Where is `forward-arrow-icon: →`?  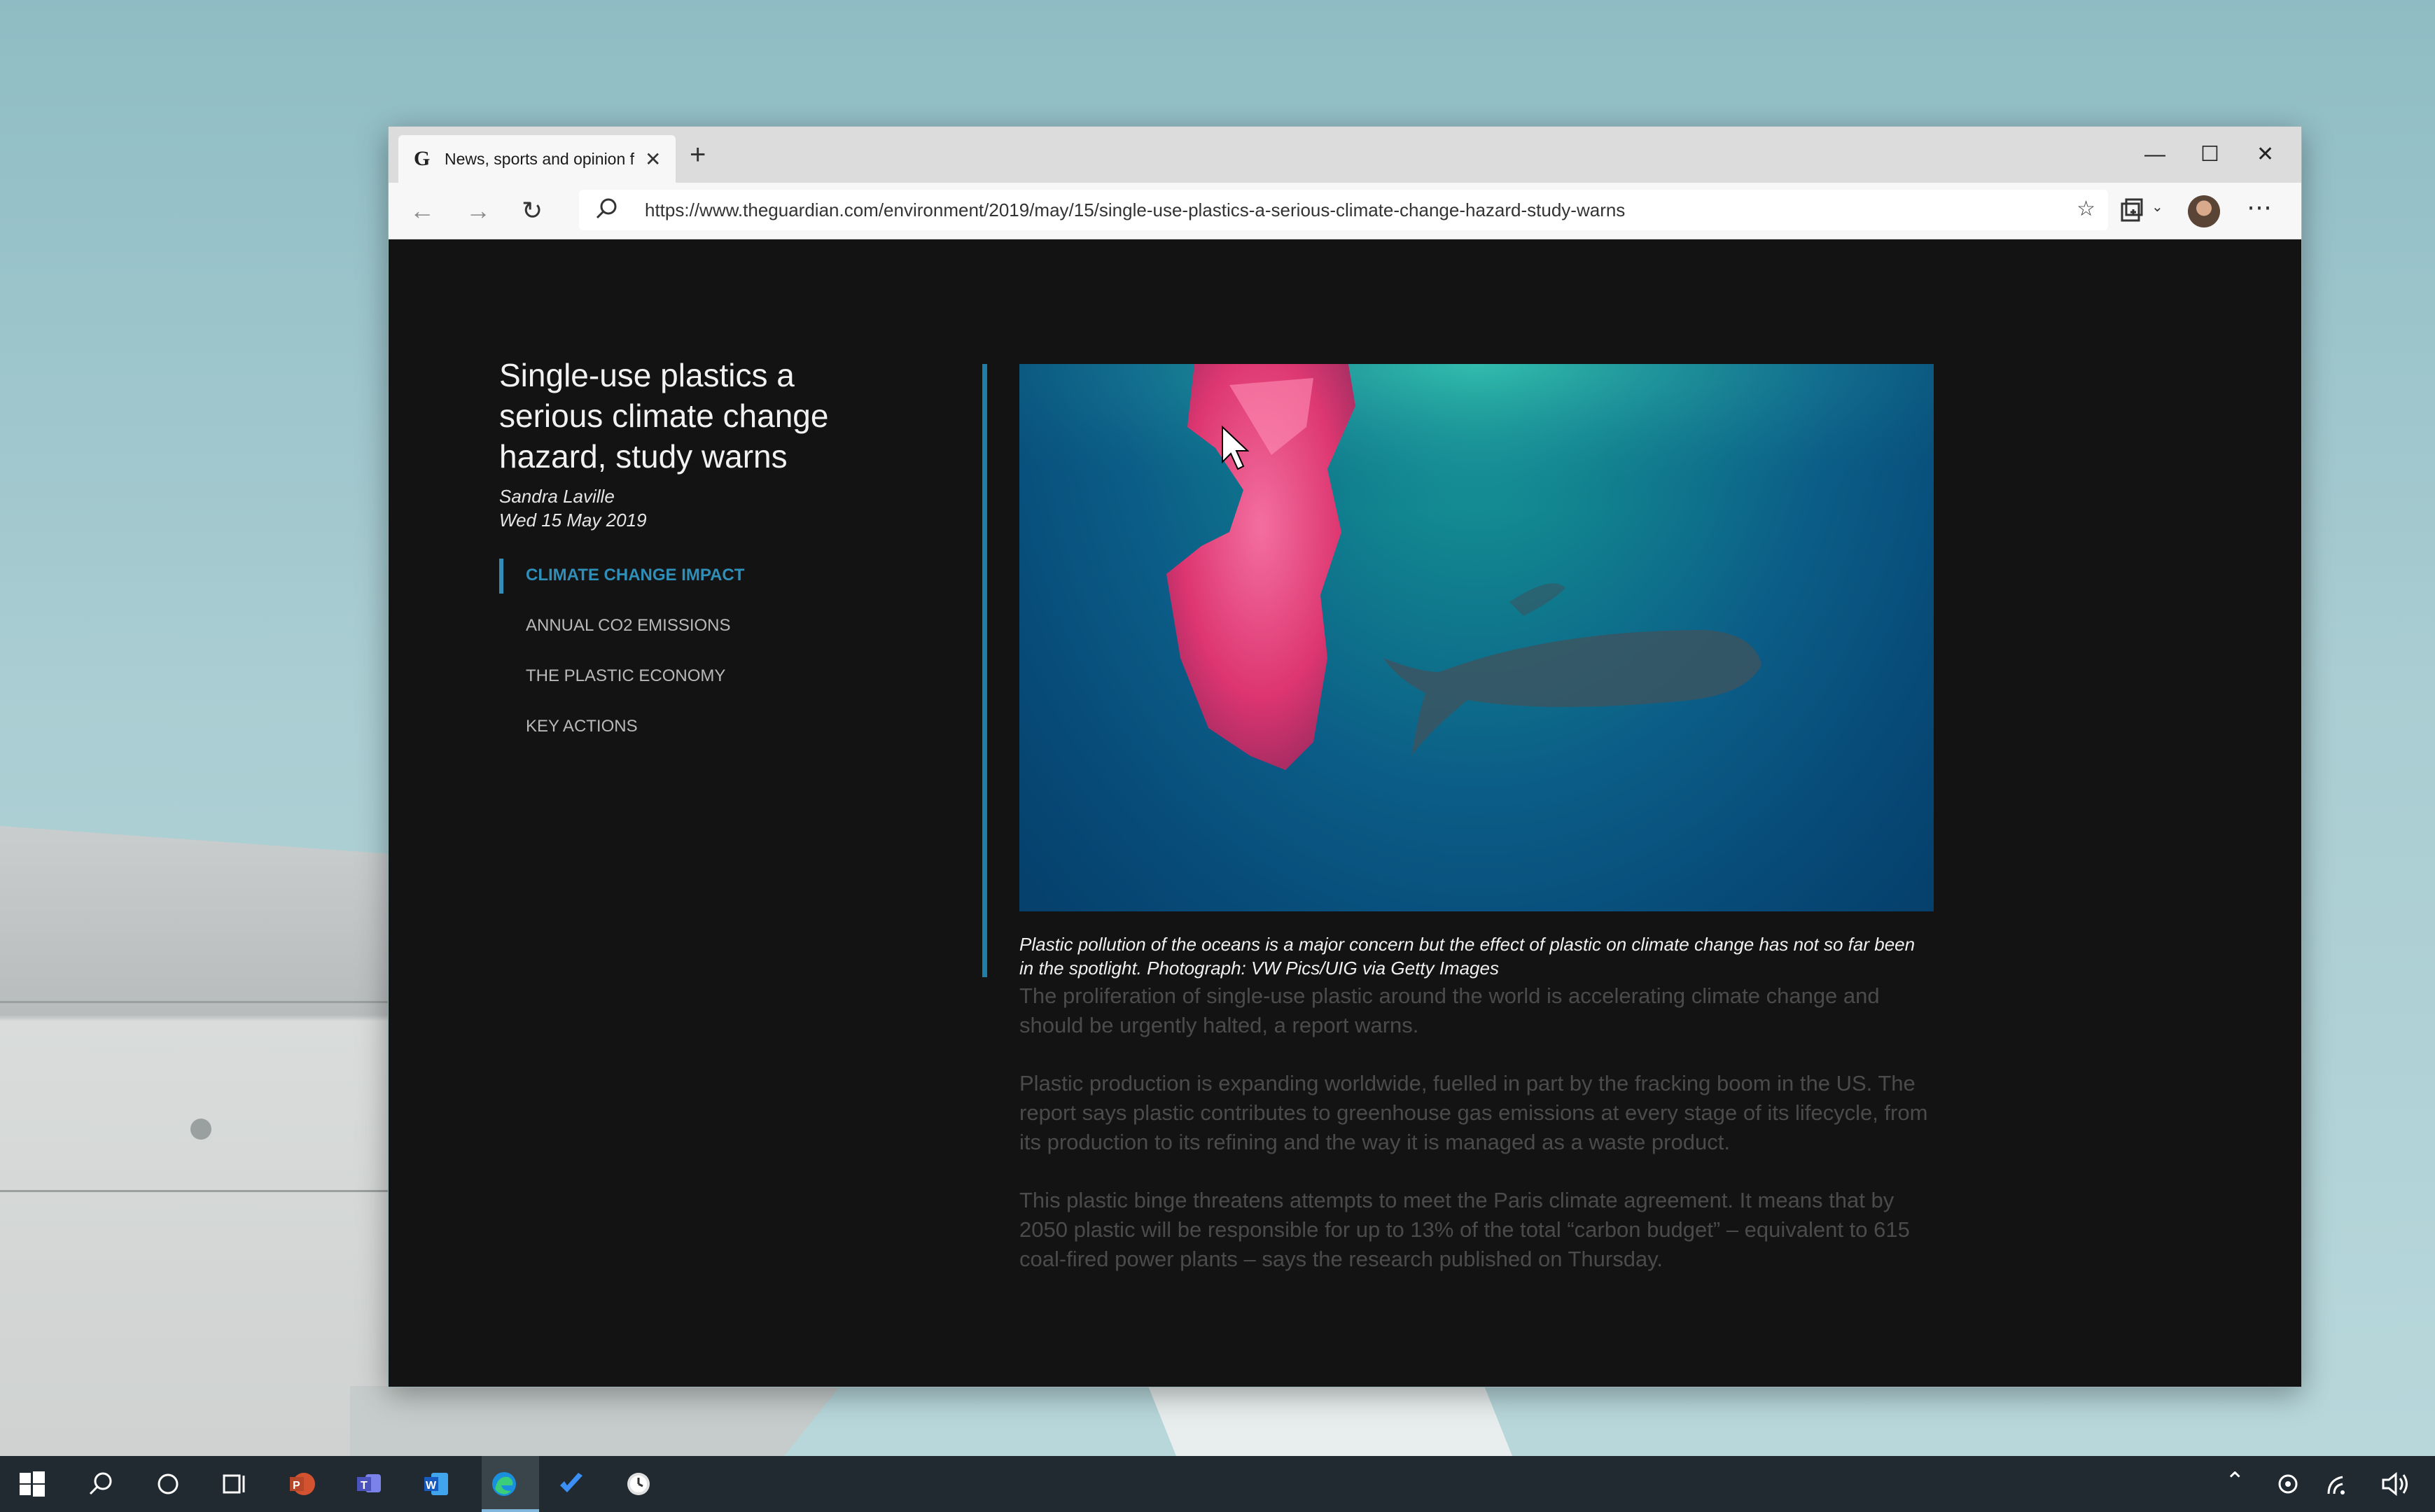 forward-arrow-icon: → is located at coordinates (478, 210).